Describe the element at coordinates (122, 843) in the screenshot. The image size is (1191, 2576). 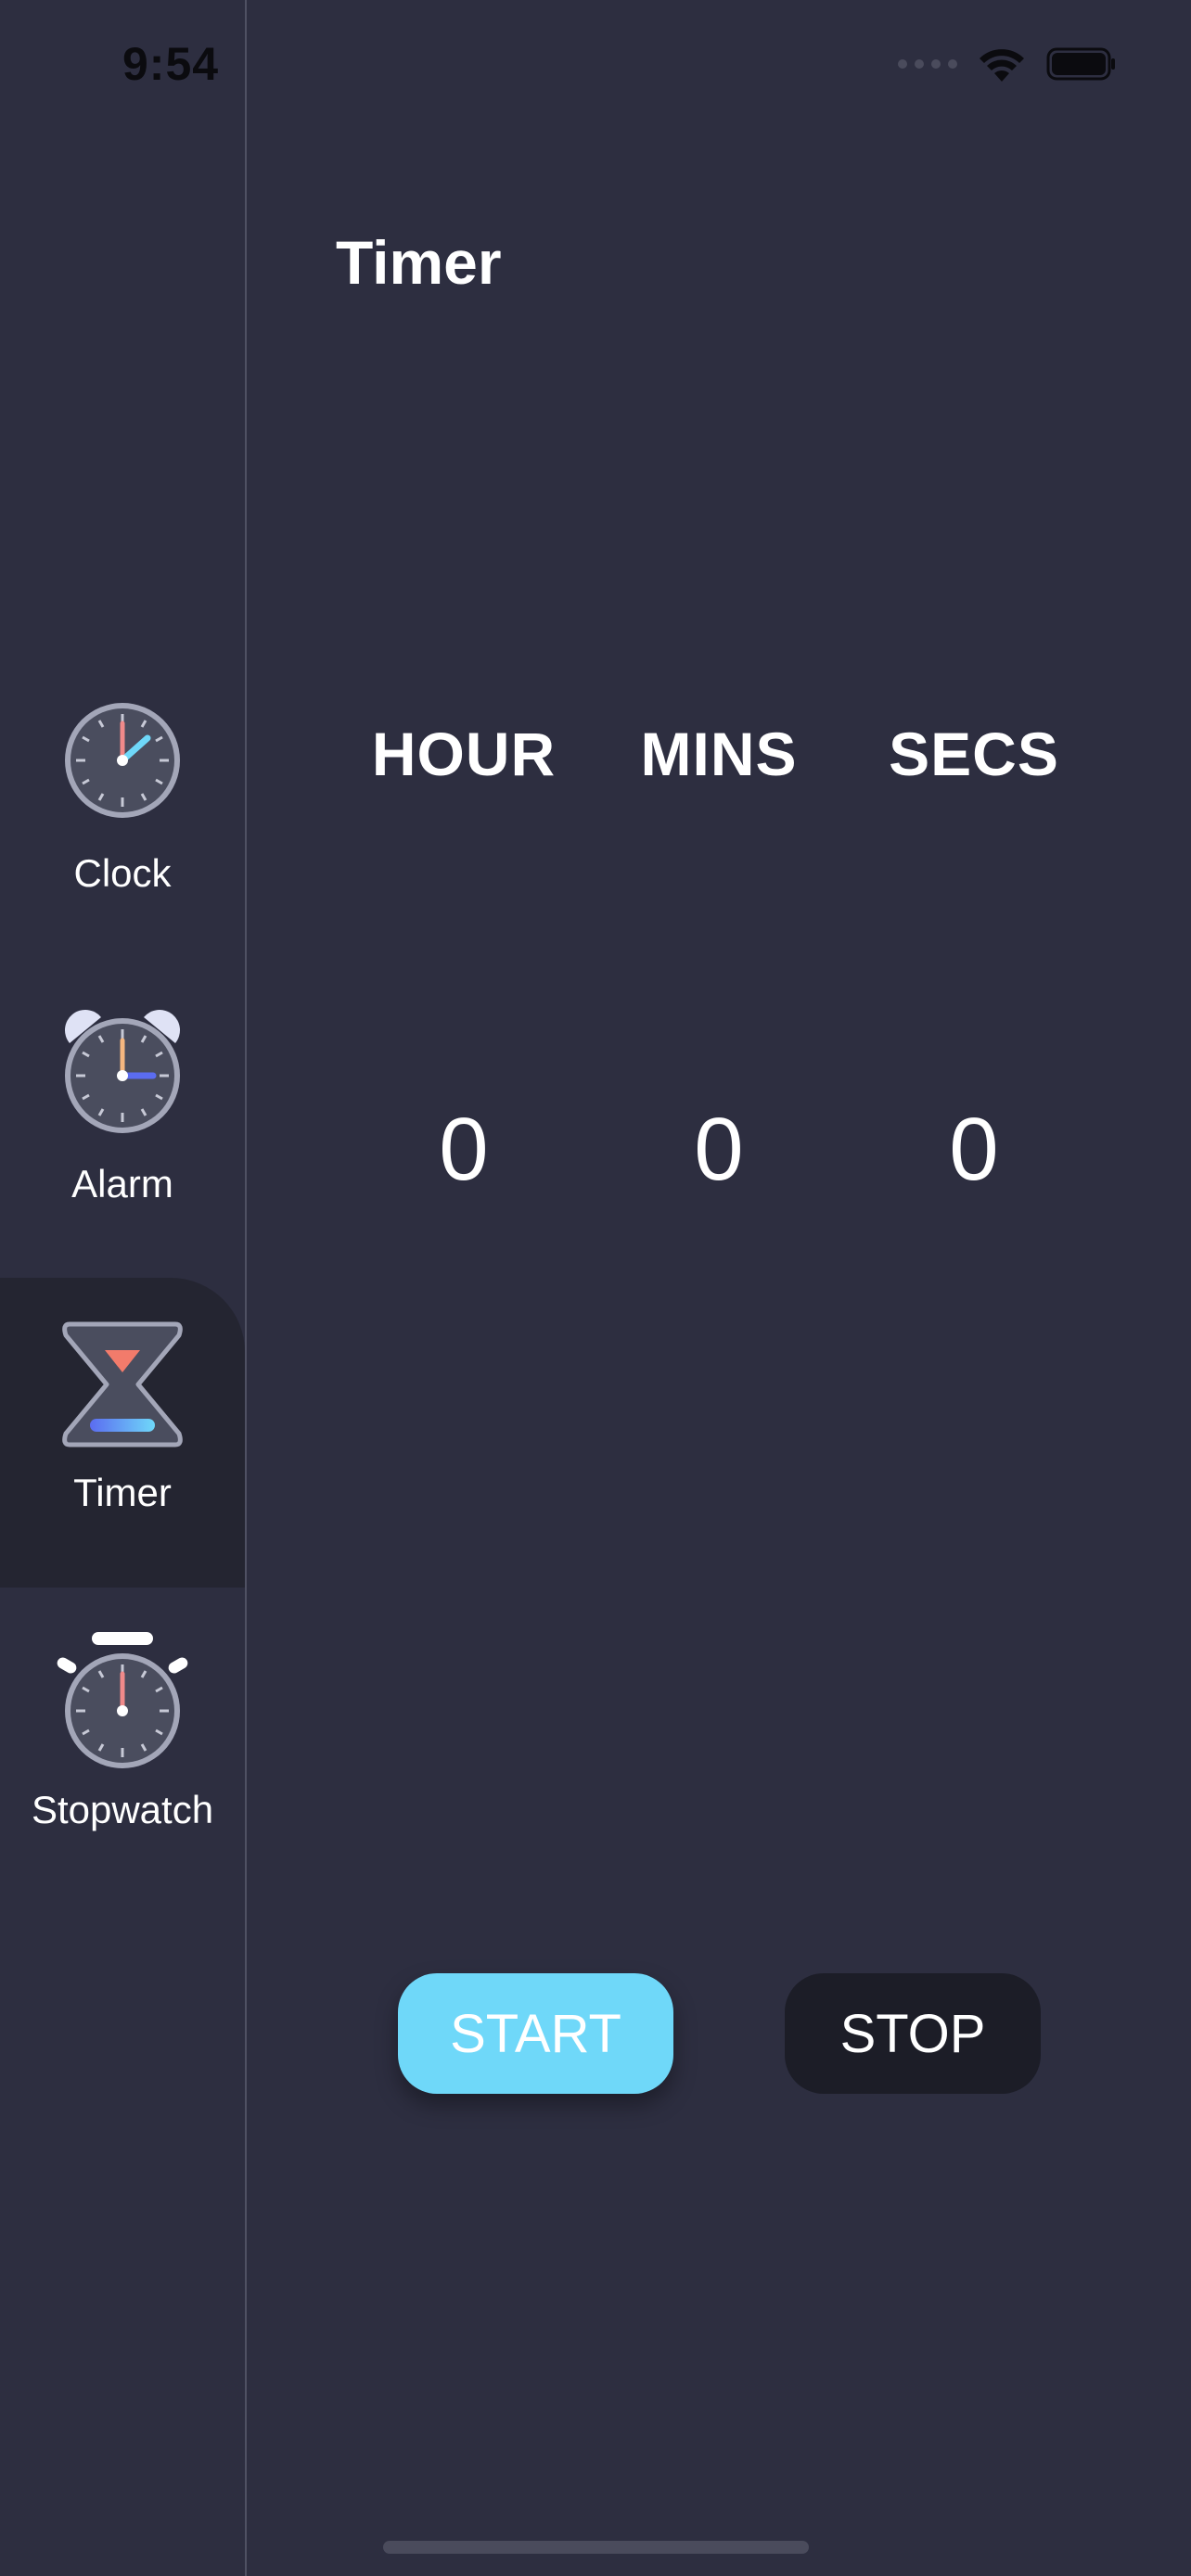
I see `sidebar-item-clock: Clock` at that location.